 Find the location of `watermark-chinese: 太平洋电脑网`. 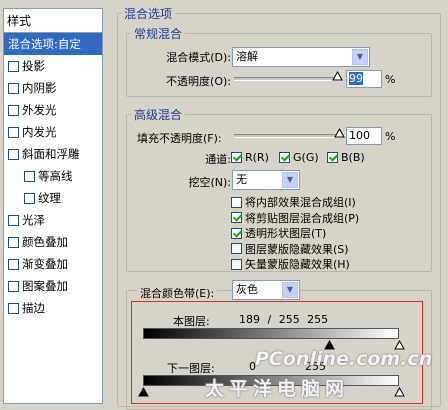

watermark-chinese: 太平洋电脑网 is located at coordinates (277, 389).